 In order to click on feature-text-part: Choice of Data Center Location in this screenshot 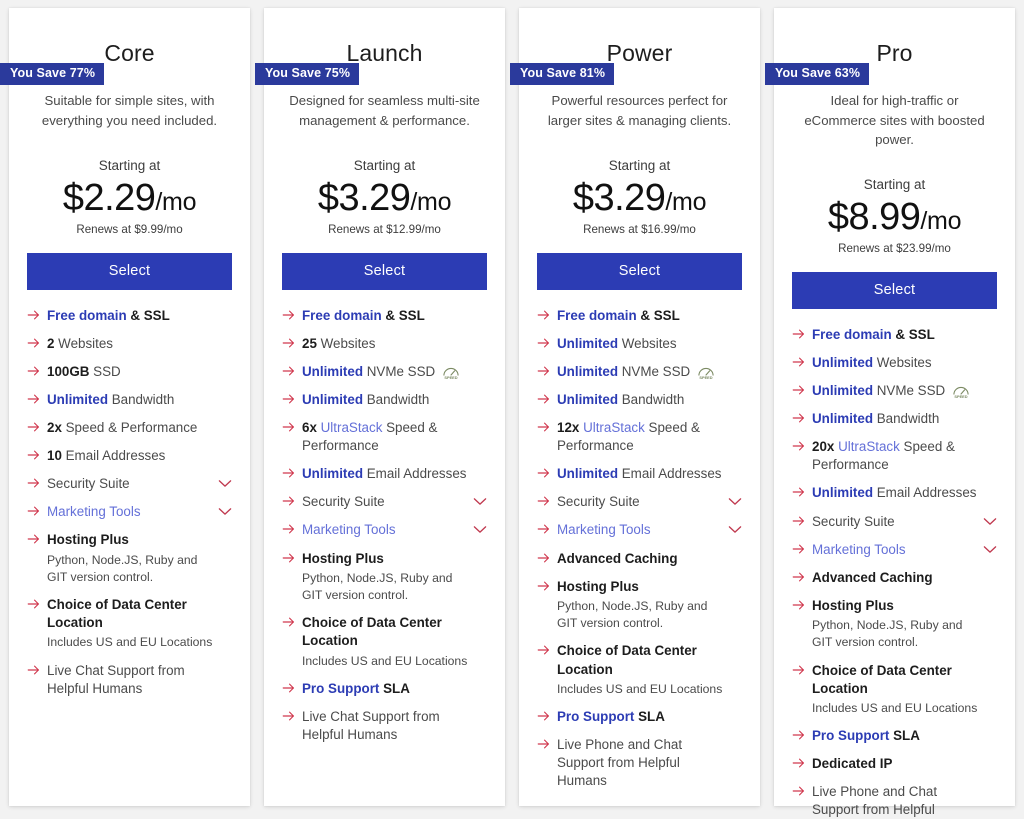, I will do `click(627, 660)`.